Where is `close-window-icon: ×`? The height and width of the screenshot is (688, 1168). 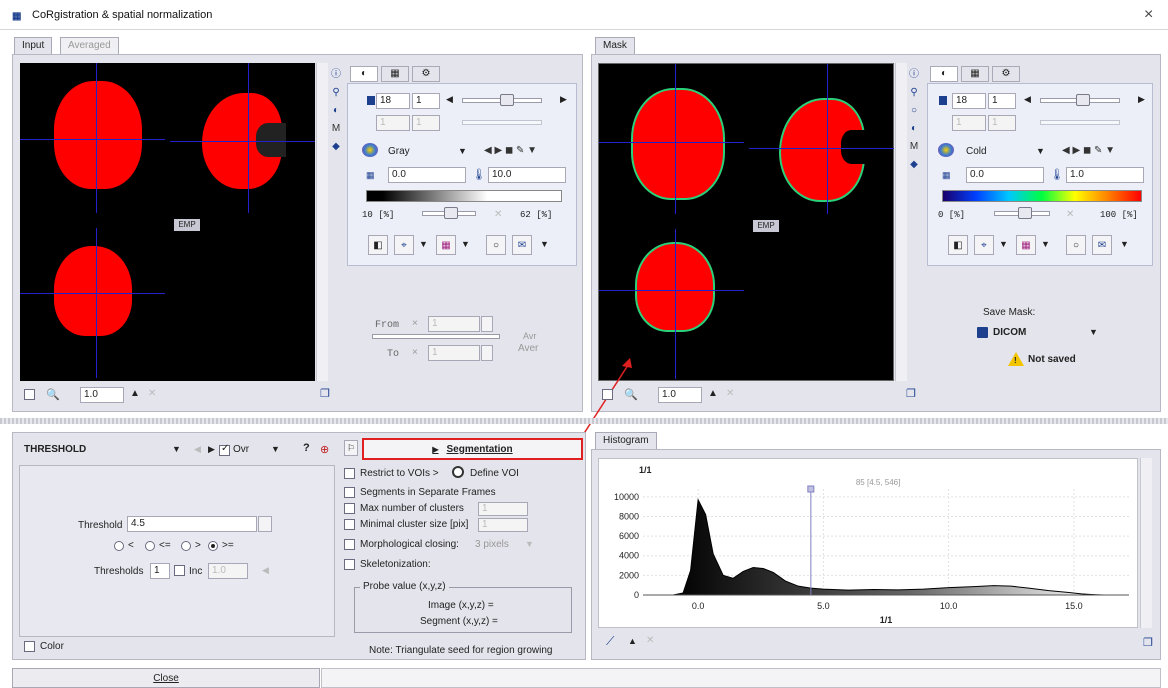
close-window-icon: × is located at coordinates (1148, 15).